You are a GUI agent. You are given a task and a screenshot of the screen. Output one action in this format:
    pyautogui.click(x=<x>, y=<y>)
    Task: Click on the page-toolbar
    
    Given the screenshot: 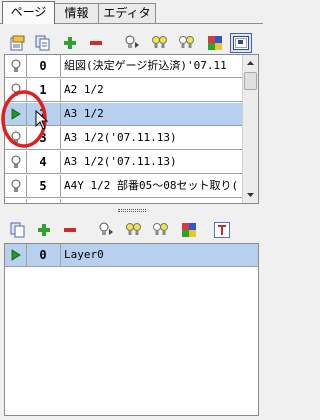 What is the action you would take?
    pyautogui.click(x=131, y=43)
    